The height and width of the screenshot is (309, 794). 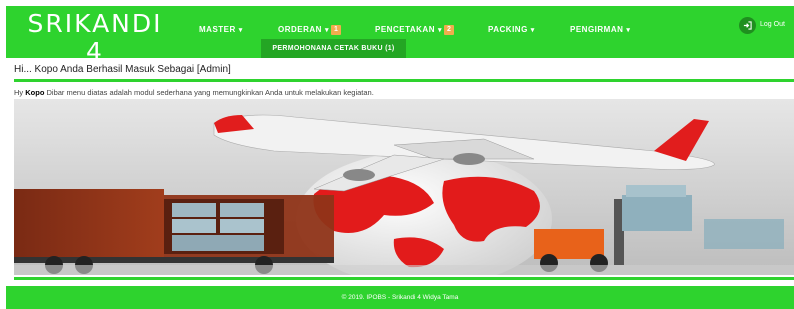 I want to click on nav-pengirman-label: PENGIRMAN, so click(x=597, y=29).